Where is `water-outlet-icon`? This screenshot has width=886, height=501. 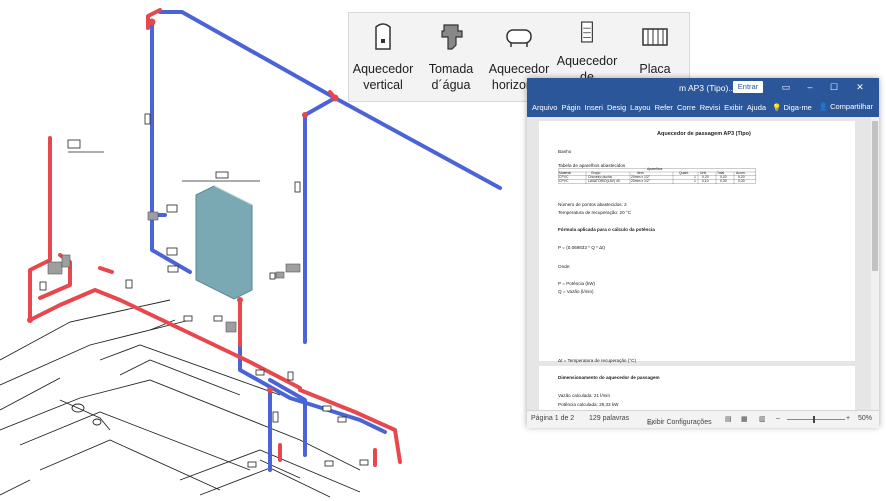
water-outlet-icon is located at coordinates (452, 37).